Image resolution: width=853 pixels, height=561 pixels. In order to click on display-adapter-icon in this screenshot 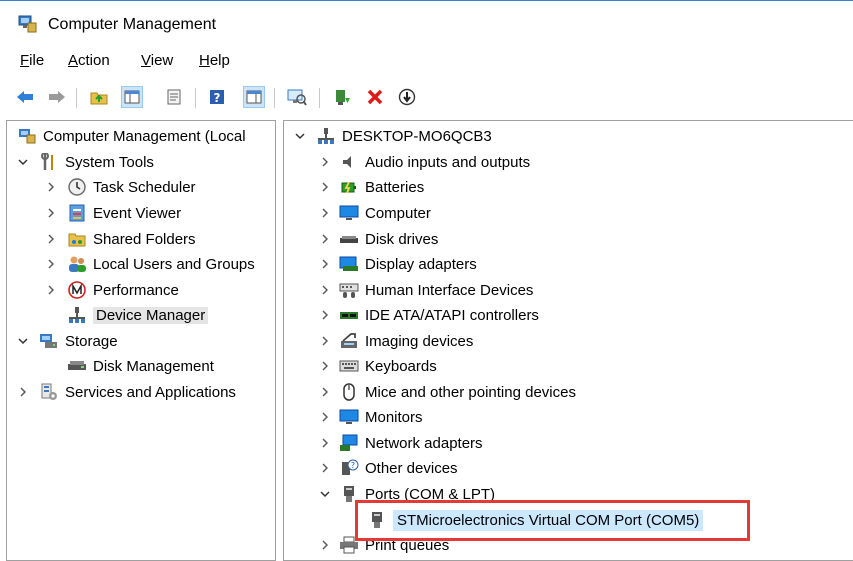, I will do `click(349, 264)`.